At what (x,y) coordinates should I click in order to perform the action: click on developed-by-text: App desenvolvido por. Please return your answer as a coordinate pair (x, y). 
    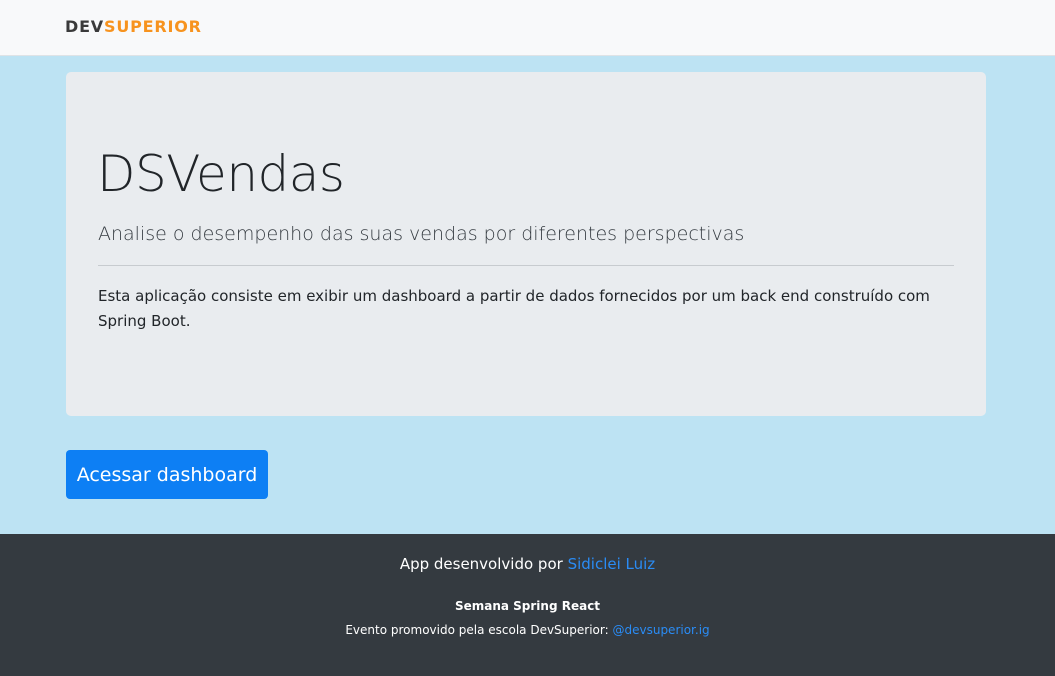
    Looking at the image, I should click on (481, 564).